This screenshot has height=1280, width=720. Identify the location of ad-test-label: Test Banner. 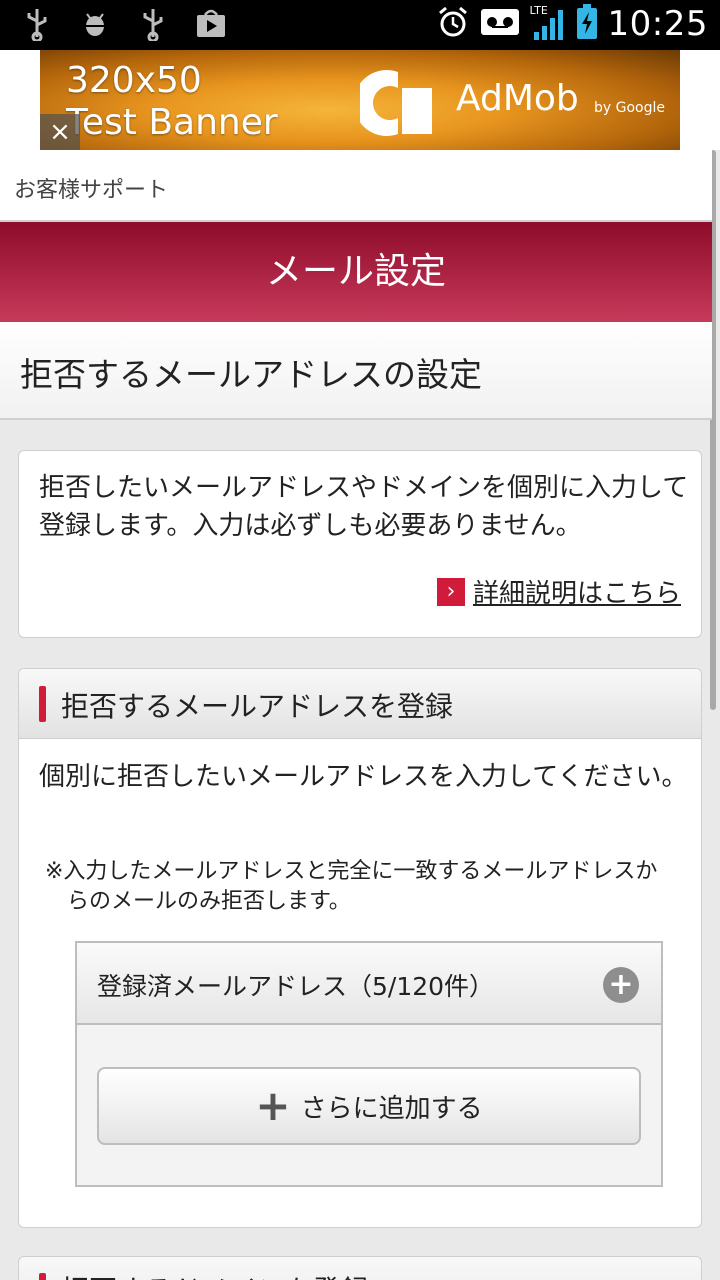
(172, 122).